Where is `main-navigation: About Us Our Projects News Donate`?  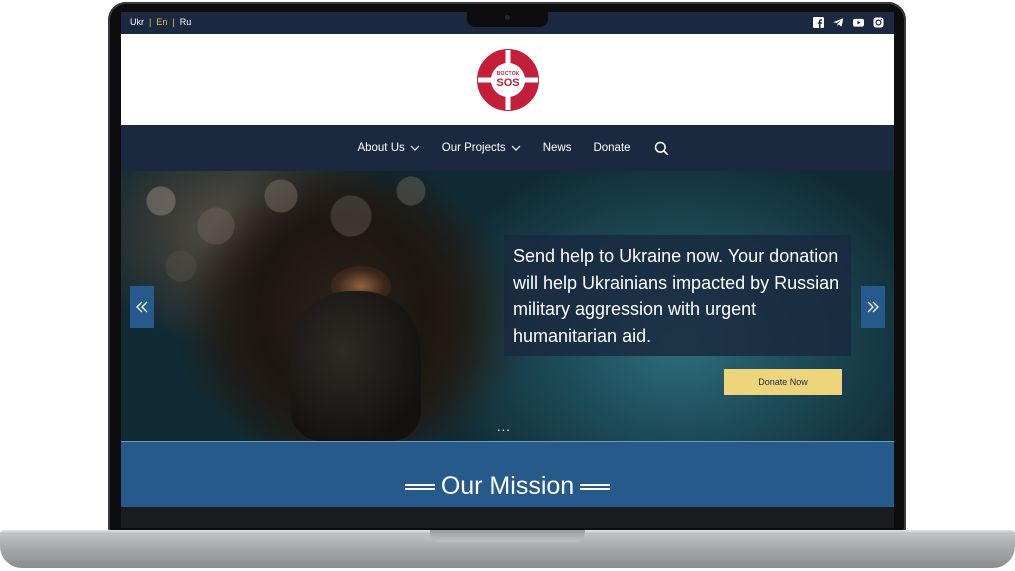 main-navigation: About Us Our Projects News Donate is located at coordinates (507, 148).